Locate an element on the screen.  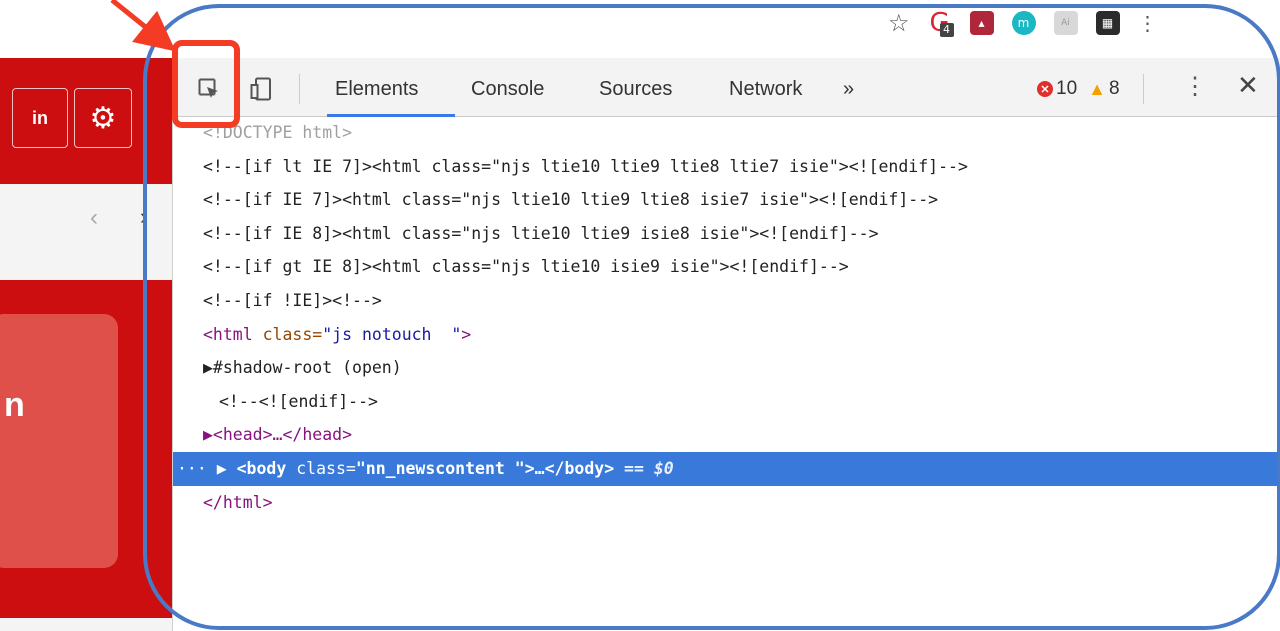
extension-icon-2: ▴ is located at coordinates (981, 23).